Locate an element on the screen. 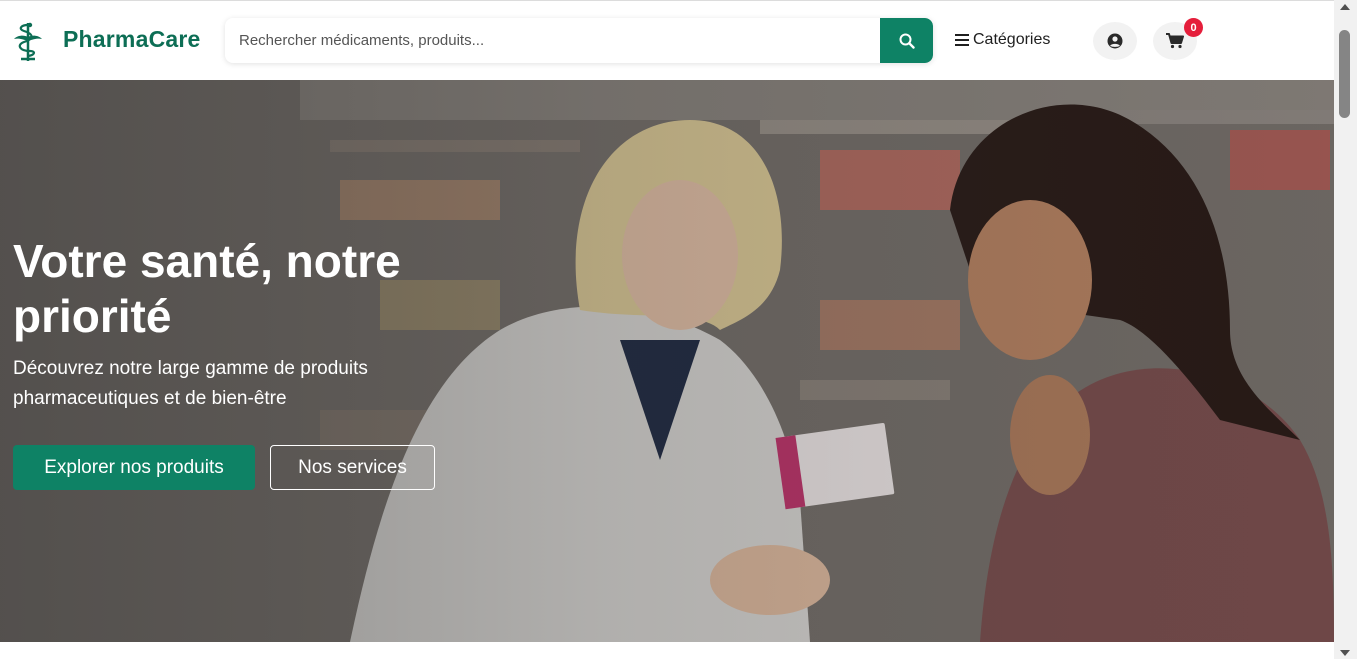 This screenshot has width=1357, height=659. scroll-down-arrow-icon is located at coordinates (1345, 653).